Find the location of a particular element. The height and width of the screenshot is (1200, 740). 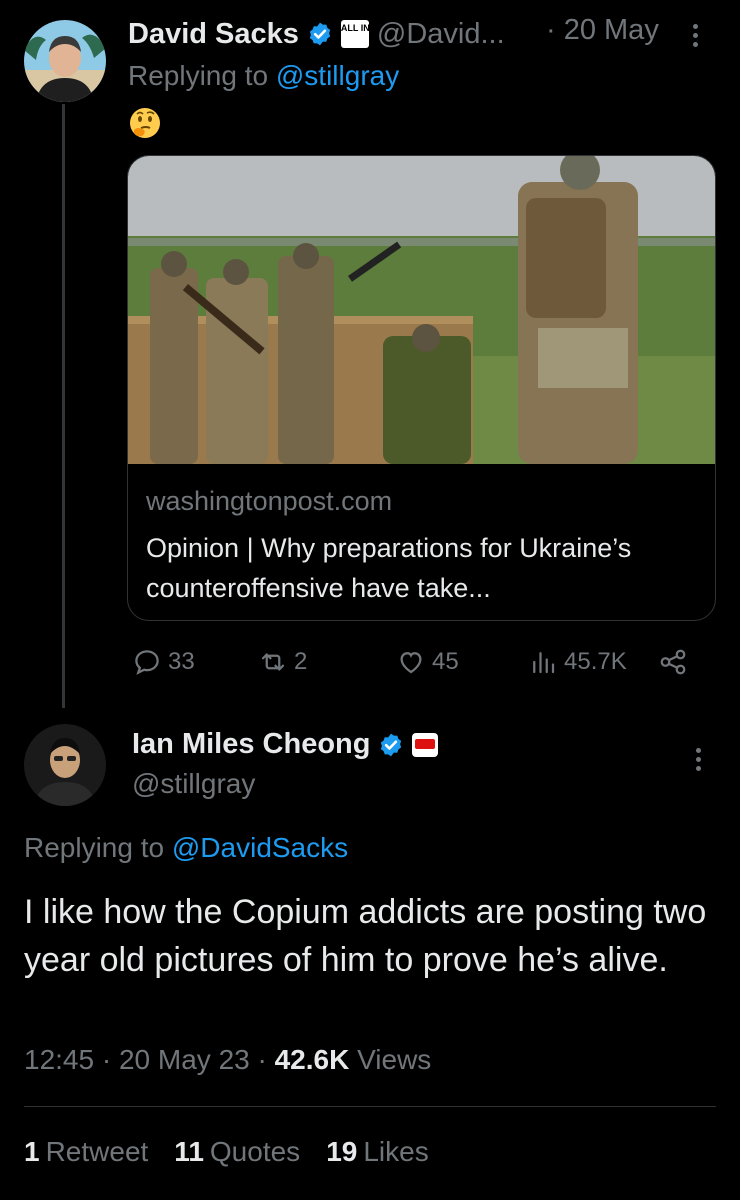

news-badge-icon is located at coordinates (425, 744).